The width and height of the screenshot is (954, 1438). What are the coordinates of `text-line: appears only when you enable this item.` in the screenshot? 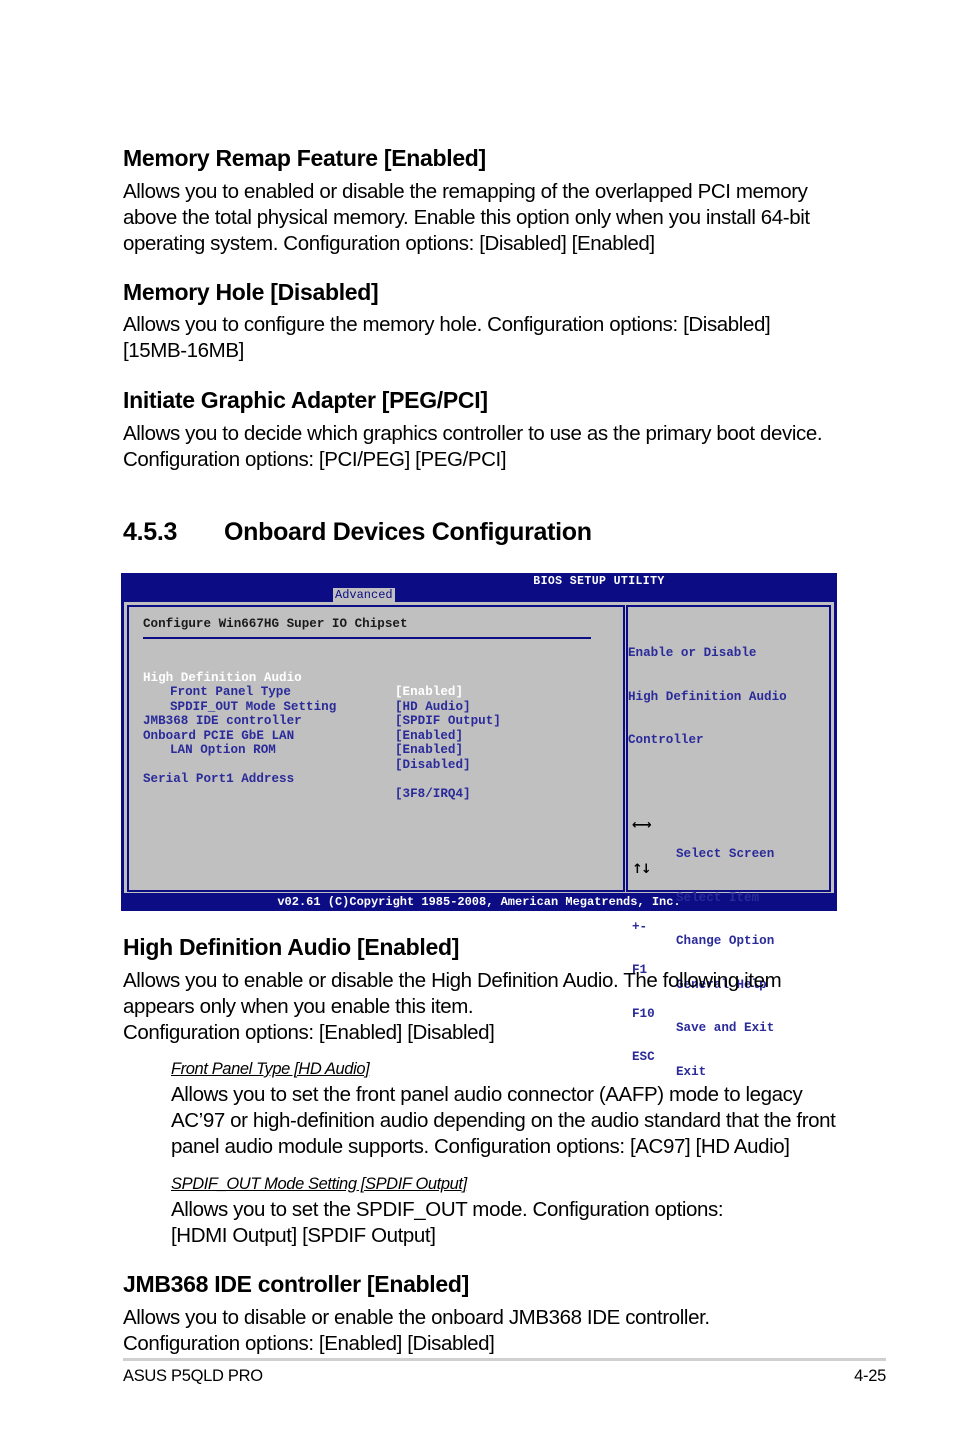 It's located at (298, 1006).